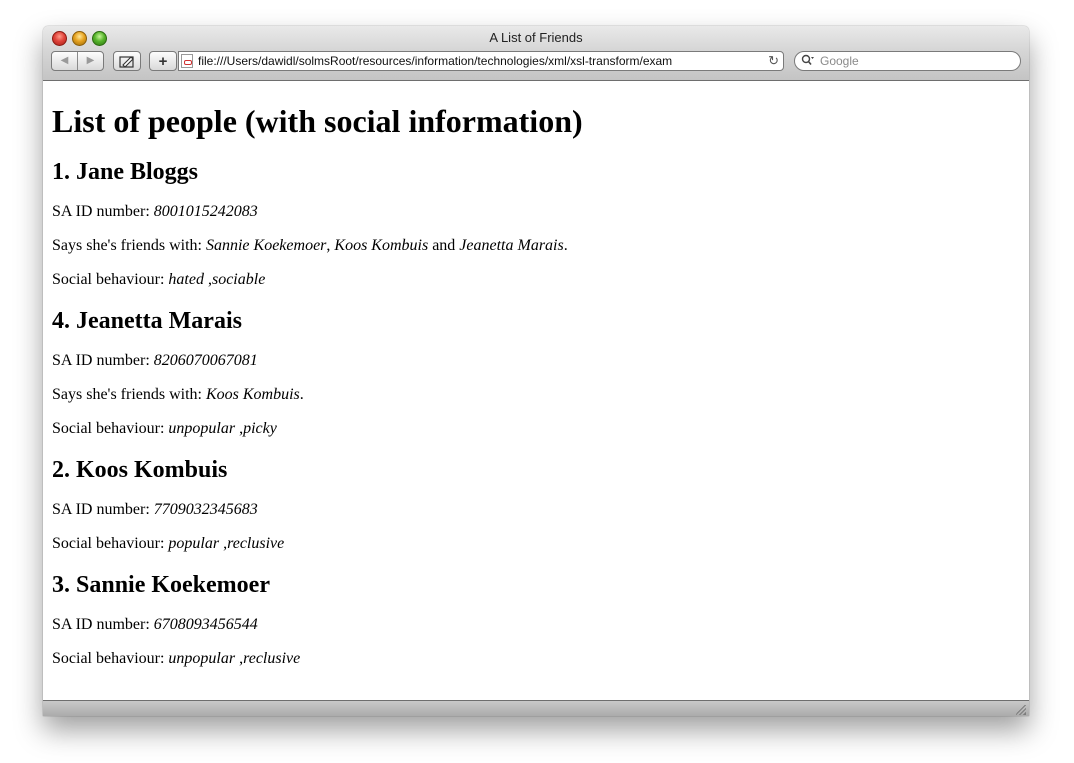 Image resolution: width=1074 pixels, height=763 pixels. Describe the element at coordinates (64, 61) in the screenshot. I see `back-button: ◀` at that location.